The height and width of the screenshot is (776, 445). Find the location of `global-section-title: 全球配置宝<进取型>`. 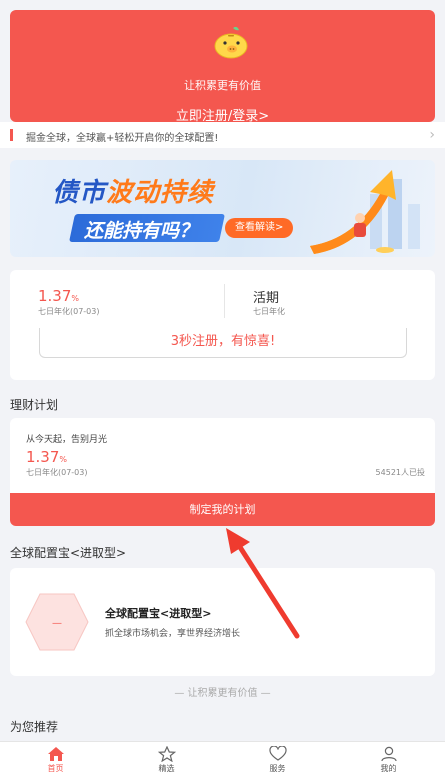

global-section-title: 全球配置宝<进取型> is located at coordinates (68, 553).